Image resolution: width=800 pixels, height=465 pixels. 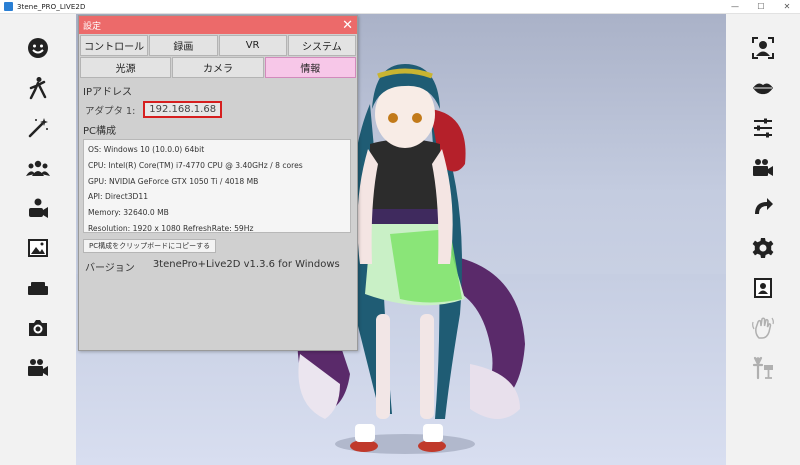 I want to click on gear-icon, so click(x=763, y=248).